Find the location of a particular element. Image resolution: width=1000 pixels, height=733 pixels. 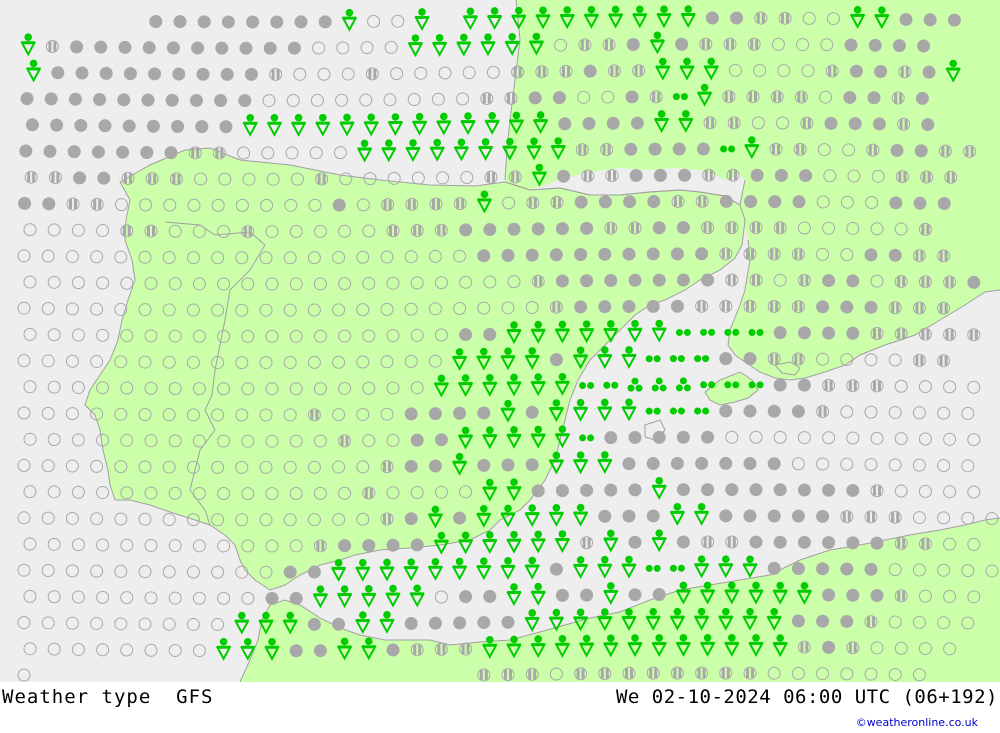

credit-link: ©weatheronline.co.uk is located at coordinates (917, 722).